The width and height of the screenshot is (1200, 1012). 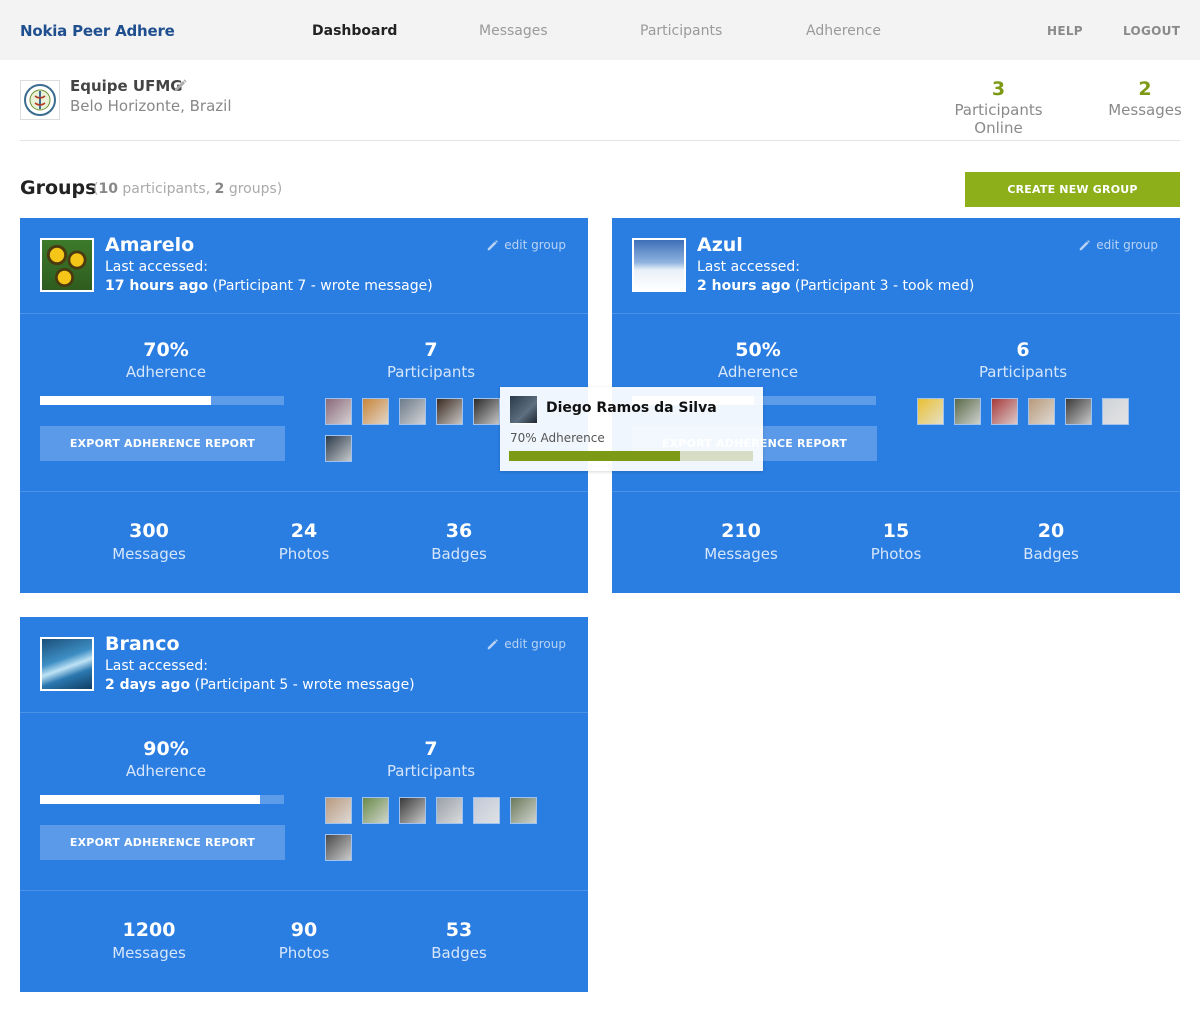 What do you see at coordinates (998, 119) in the screenshot?
I see `participants-online-label: Participants Online` at bounding box center [998, 119].